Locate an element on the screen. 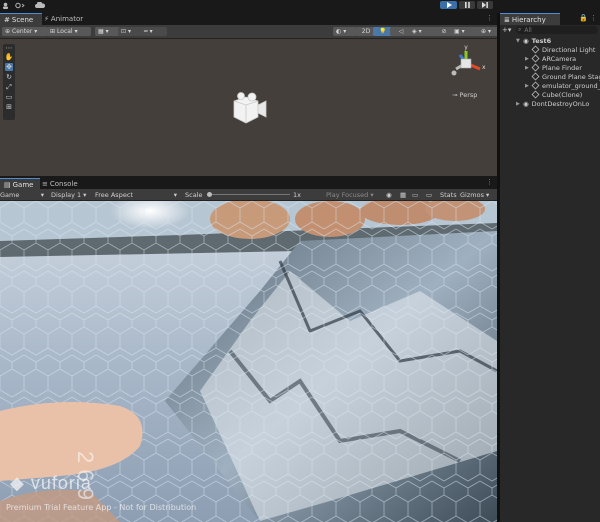 This screenshot has width=600, height=522. gizmo-axis-x-label: x is located at coordinates (484, 67).